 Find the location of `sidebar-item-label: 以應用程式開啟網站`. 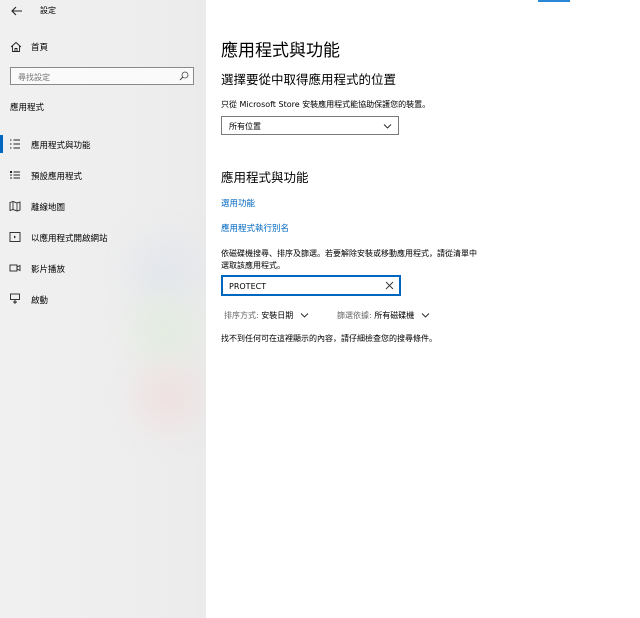

sidebar-item-label: 以應用程式開啟網站 is located at coordinates (69, 239).